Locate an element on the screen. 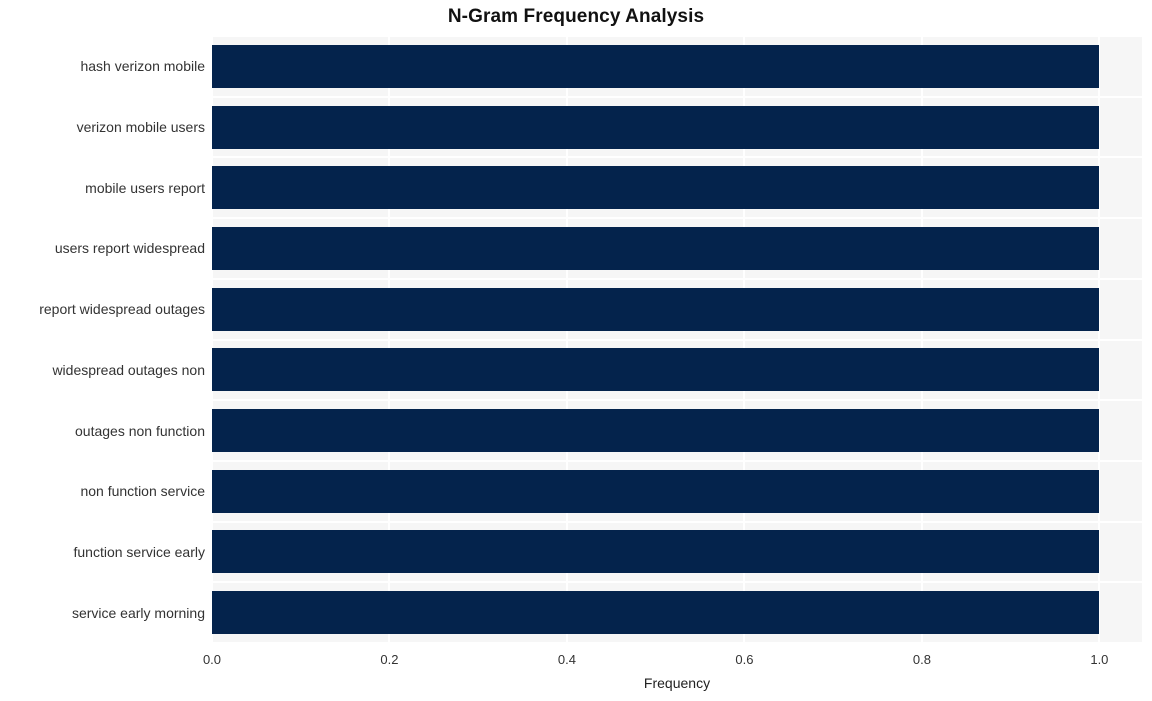  y-axis-tick-label: widespread outages non is located at coordinates (128, 369).